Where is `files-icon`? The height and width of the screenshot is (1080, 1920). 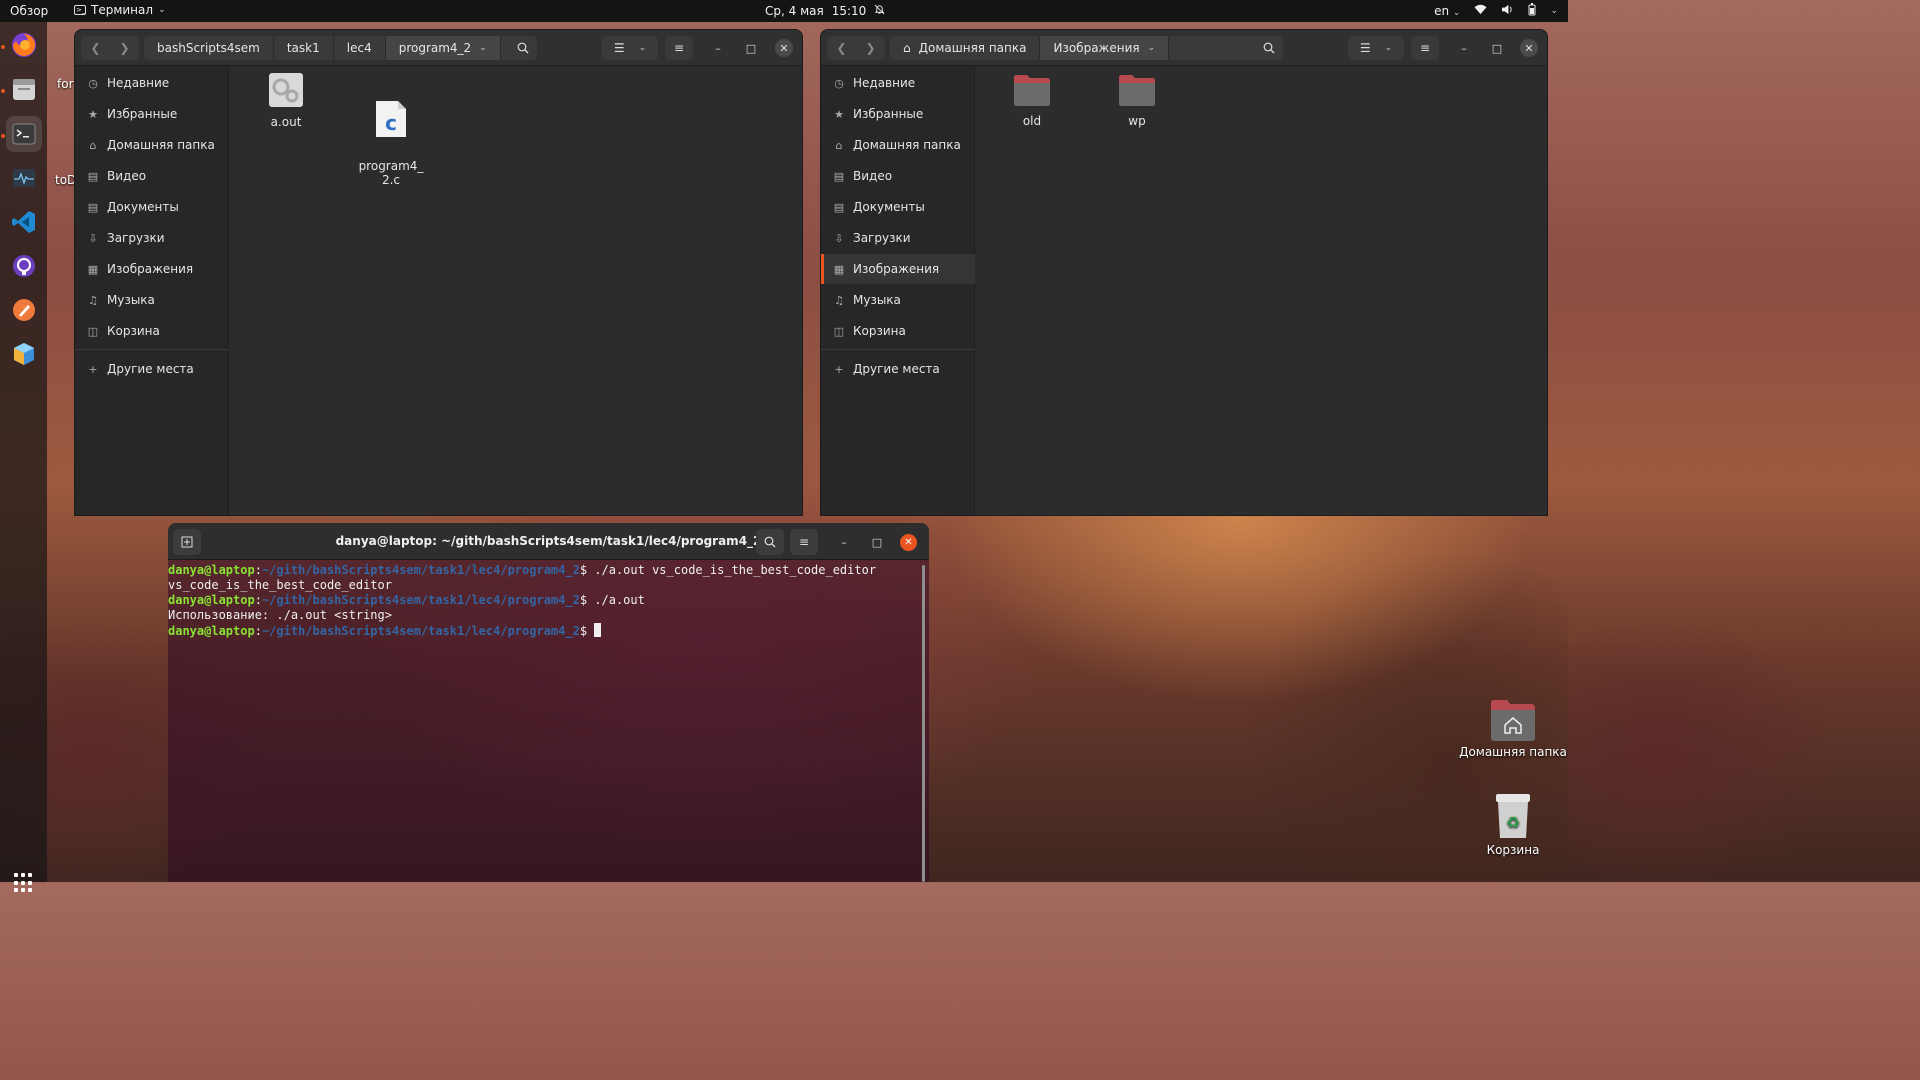
files-icon is located at coordinates (24, 89).